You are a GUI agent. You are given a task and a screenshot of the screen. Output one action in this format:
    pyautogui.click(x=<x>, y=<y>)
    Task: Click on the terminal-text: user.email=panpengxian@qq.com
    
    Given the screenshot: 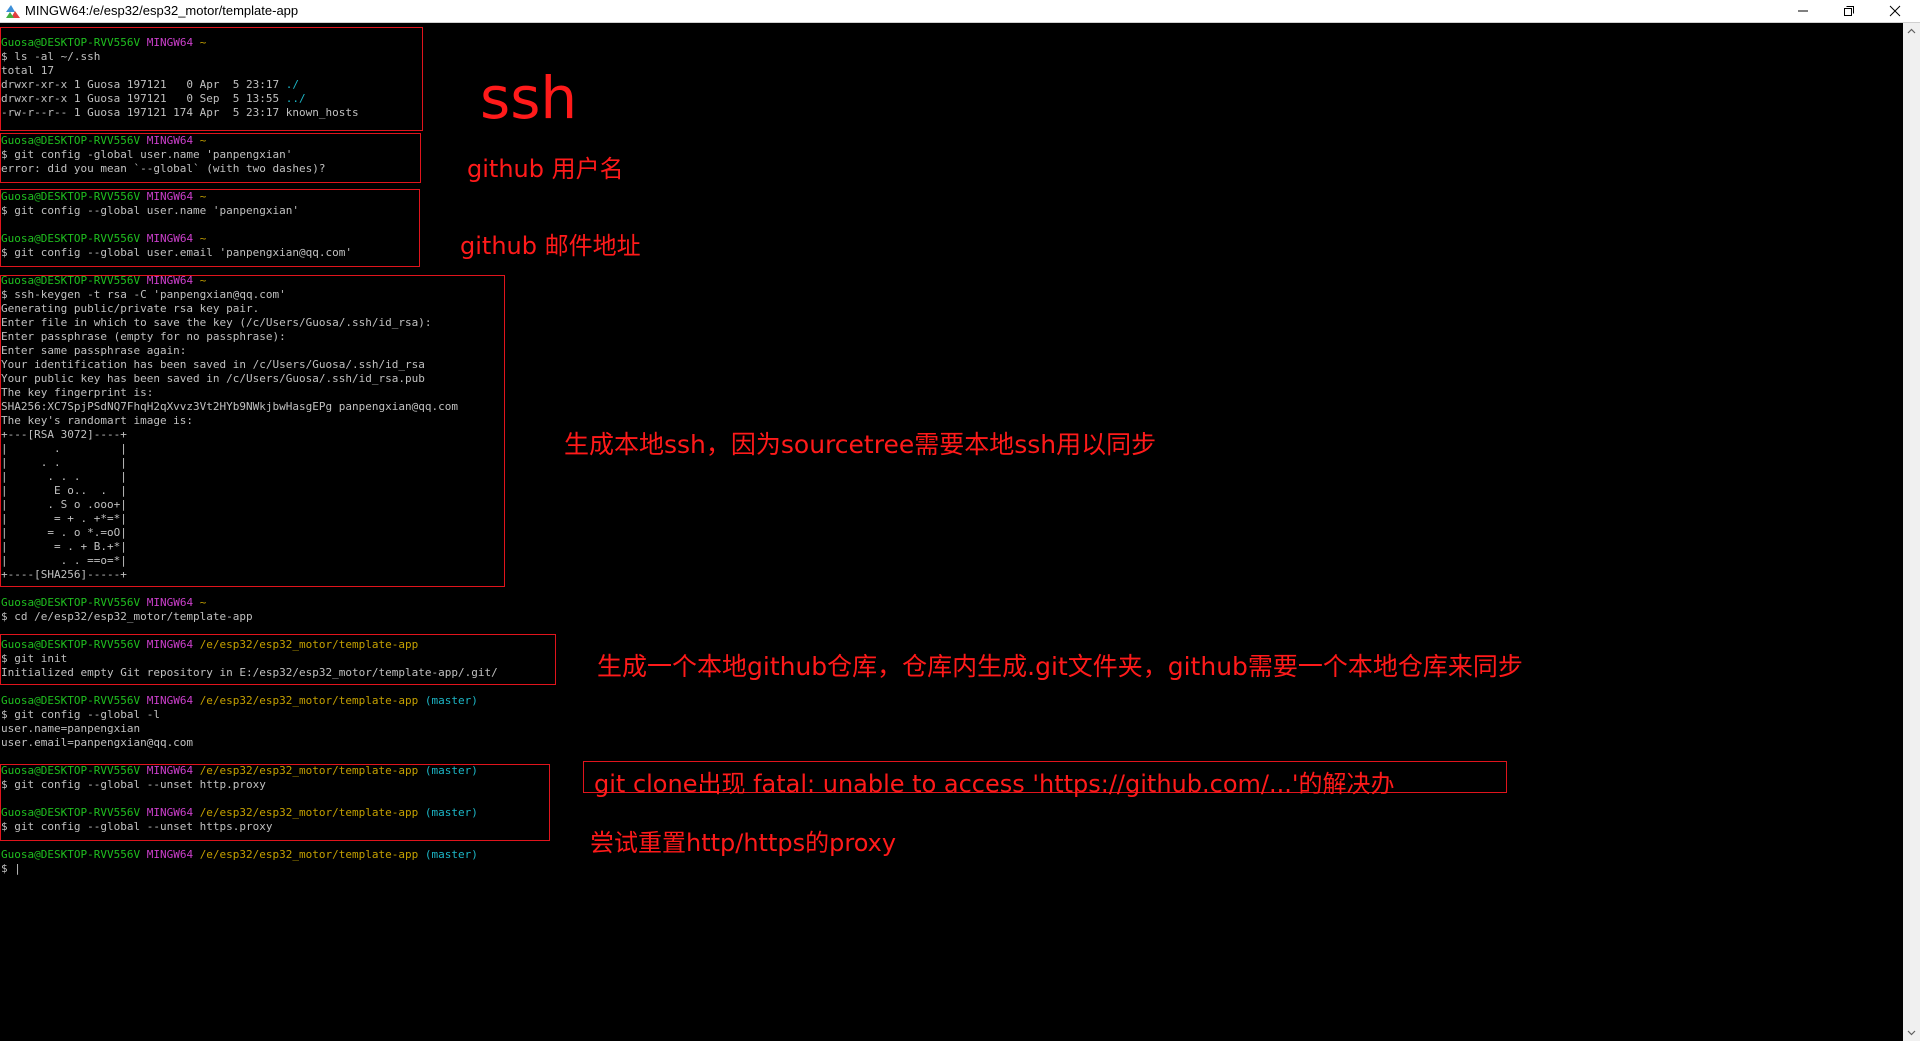 What is the action you would take?
    pyautogui.click(x=97, y=742)
    